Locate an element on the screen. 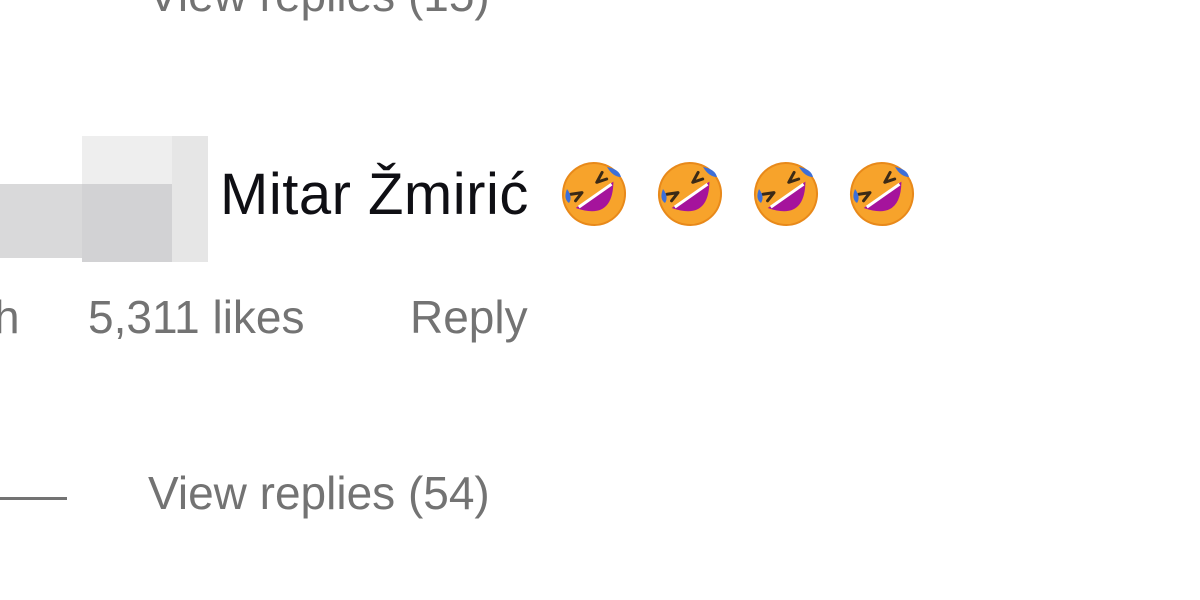  comment-timestamp: h is located at coordinates (10, 317).